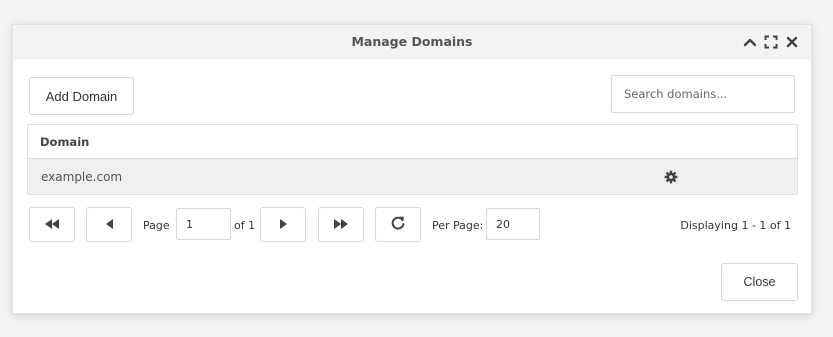 The width and height of the screenshot is (833, 337). What do you see at coordinates (203, 224) in the screenshot?
I see `page-number-input` at bounding box center [203, 224].